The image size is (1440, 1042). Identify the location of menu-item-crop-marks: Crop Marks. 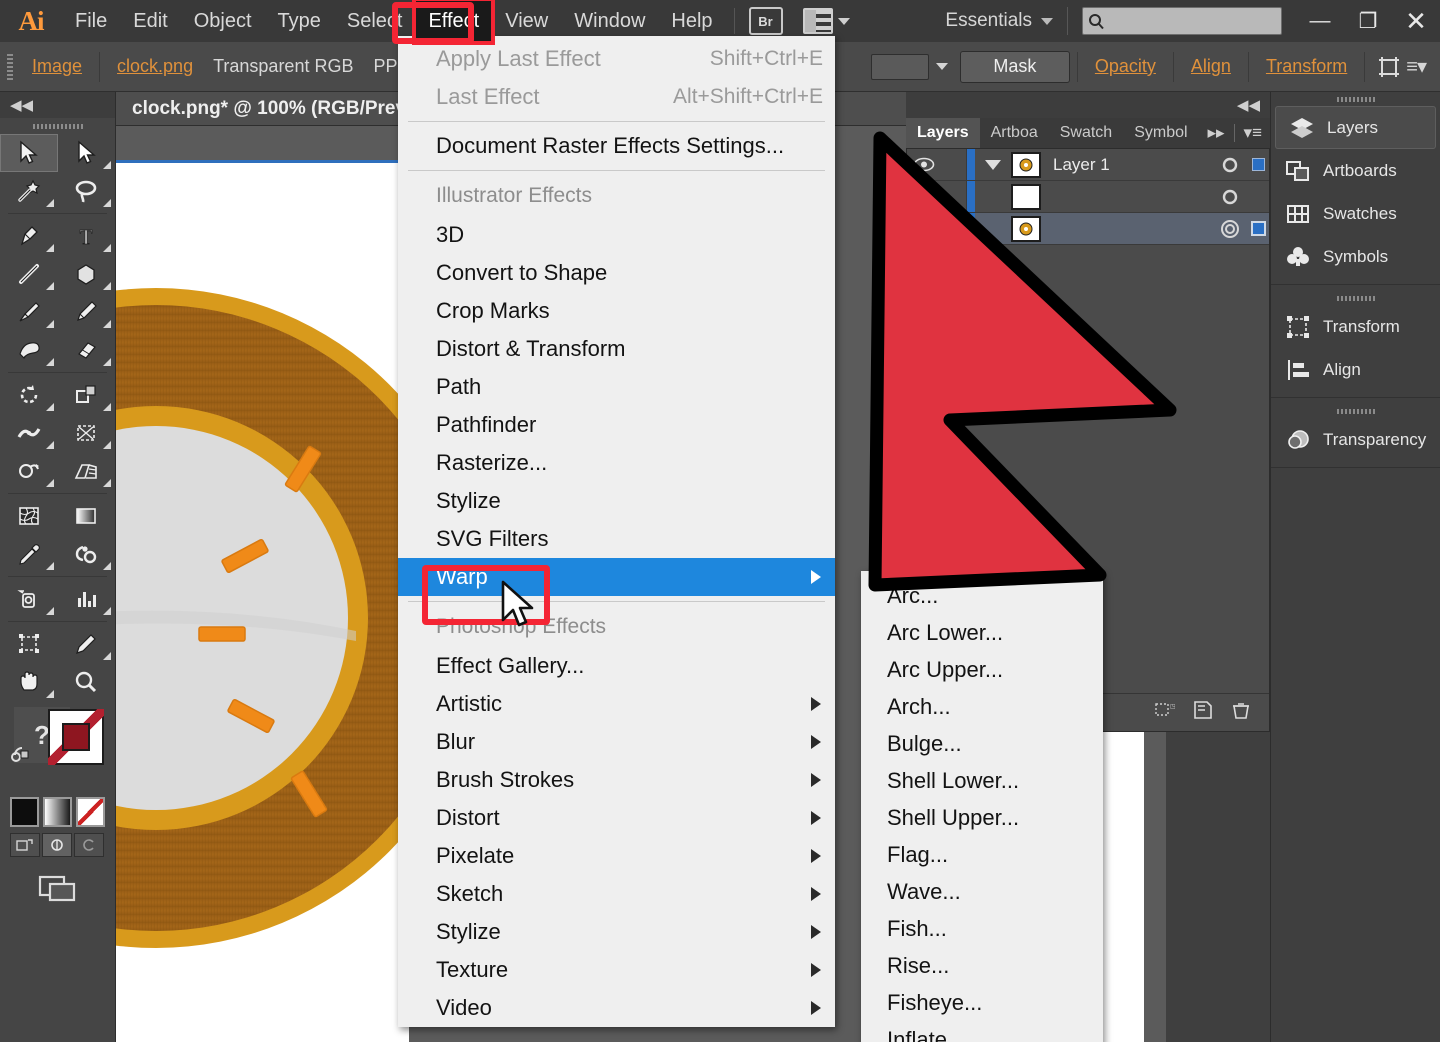
(616, 311).